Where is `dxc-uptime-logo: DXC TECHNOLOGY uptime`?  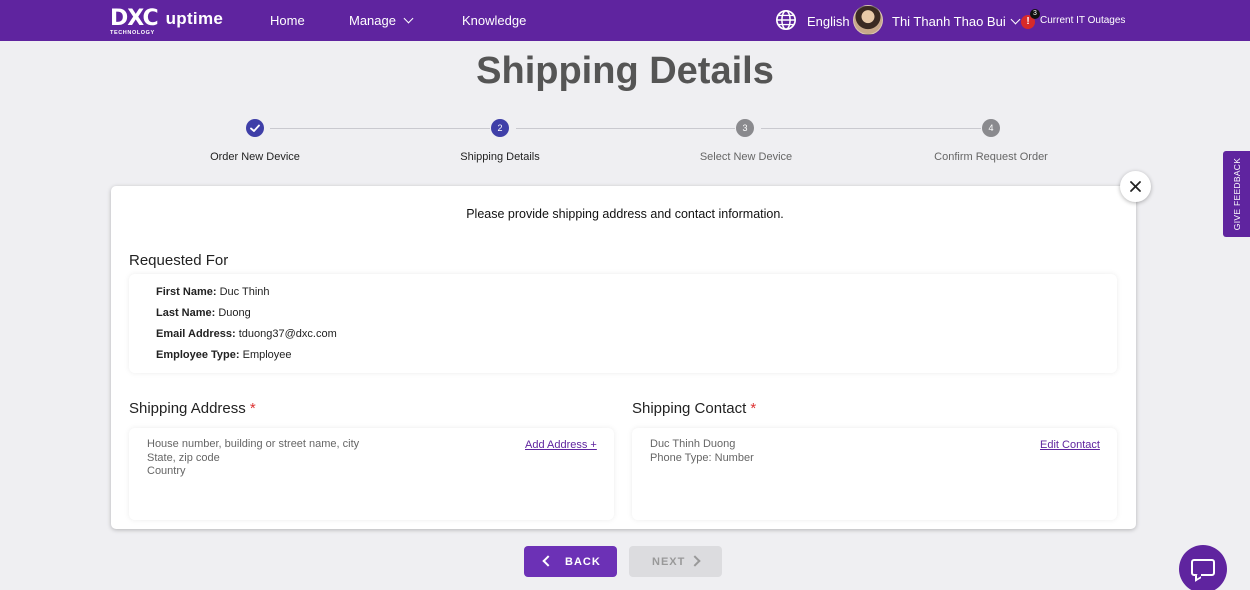
dxc-uptime-logo: DXC TECHNOLOGY uptime is located at coordinates (167, 21).